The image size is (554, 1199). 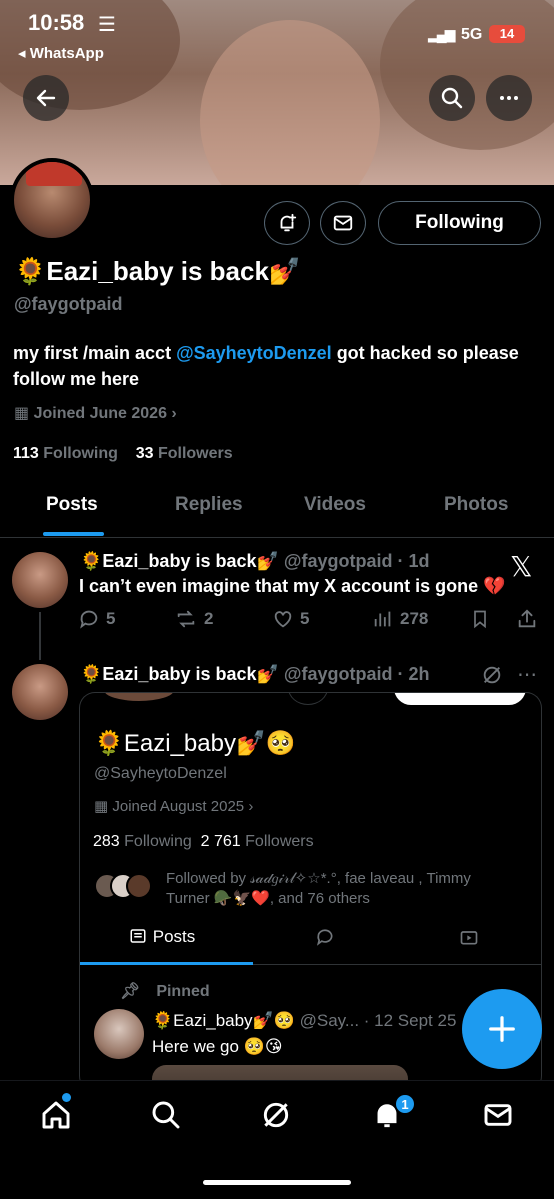 I want to click on card-followers-count: 2 761, so click(x=220, y=841).